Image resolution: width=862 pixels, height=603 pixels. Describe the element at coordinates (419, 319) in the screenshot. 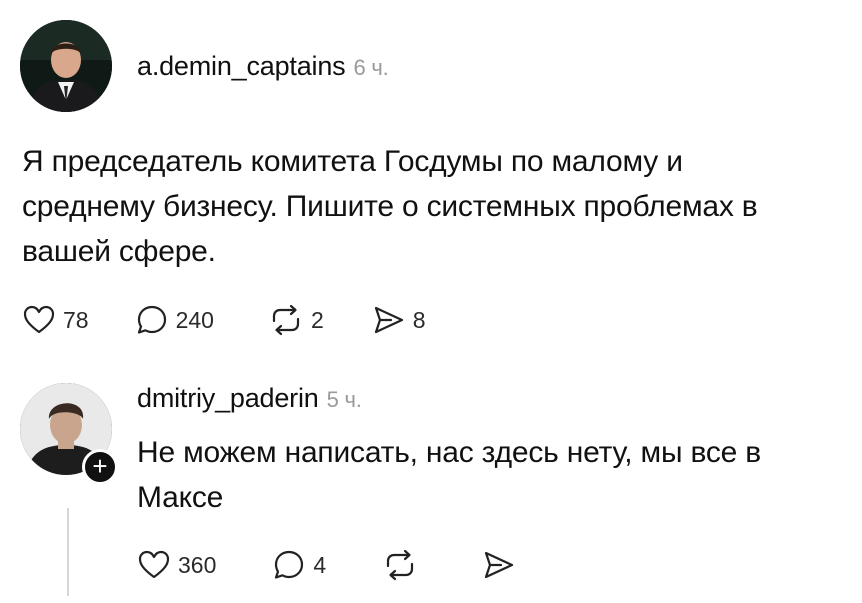

I see `share-count: 8` at that location.